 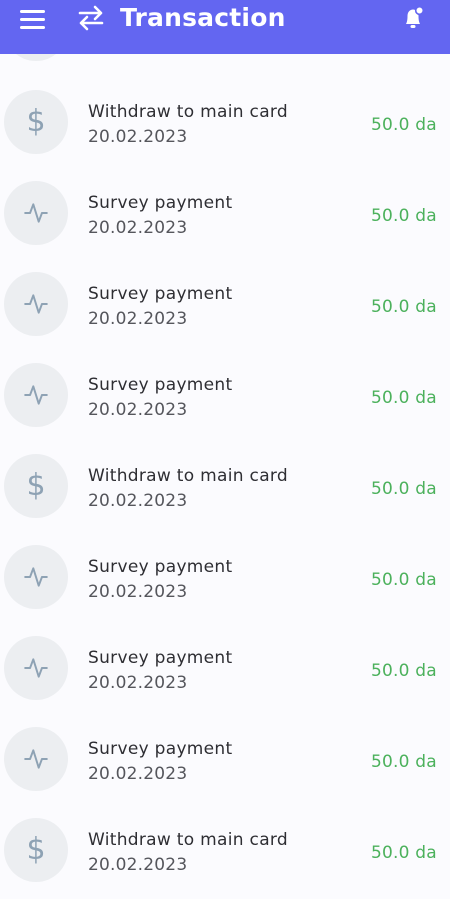 What do you see at coordinates (415, 16) in the screenshot?
I see `bell-icon` at bounding box center [415, 16].